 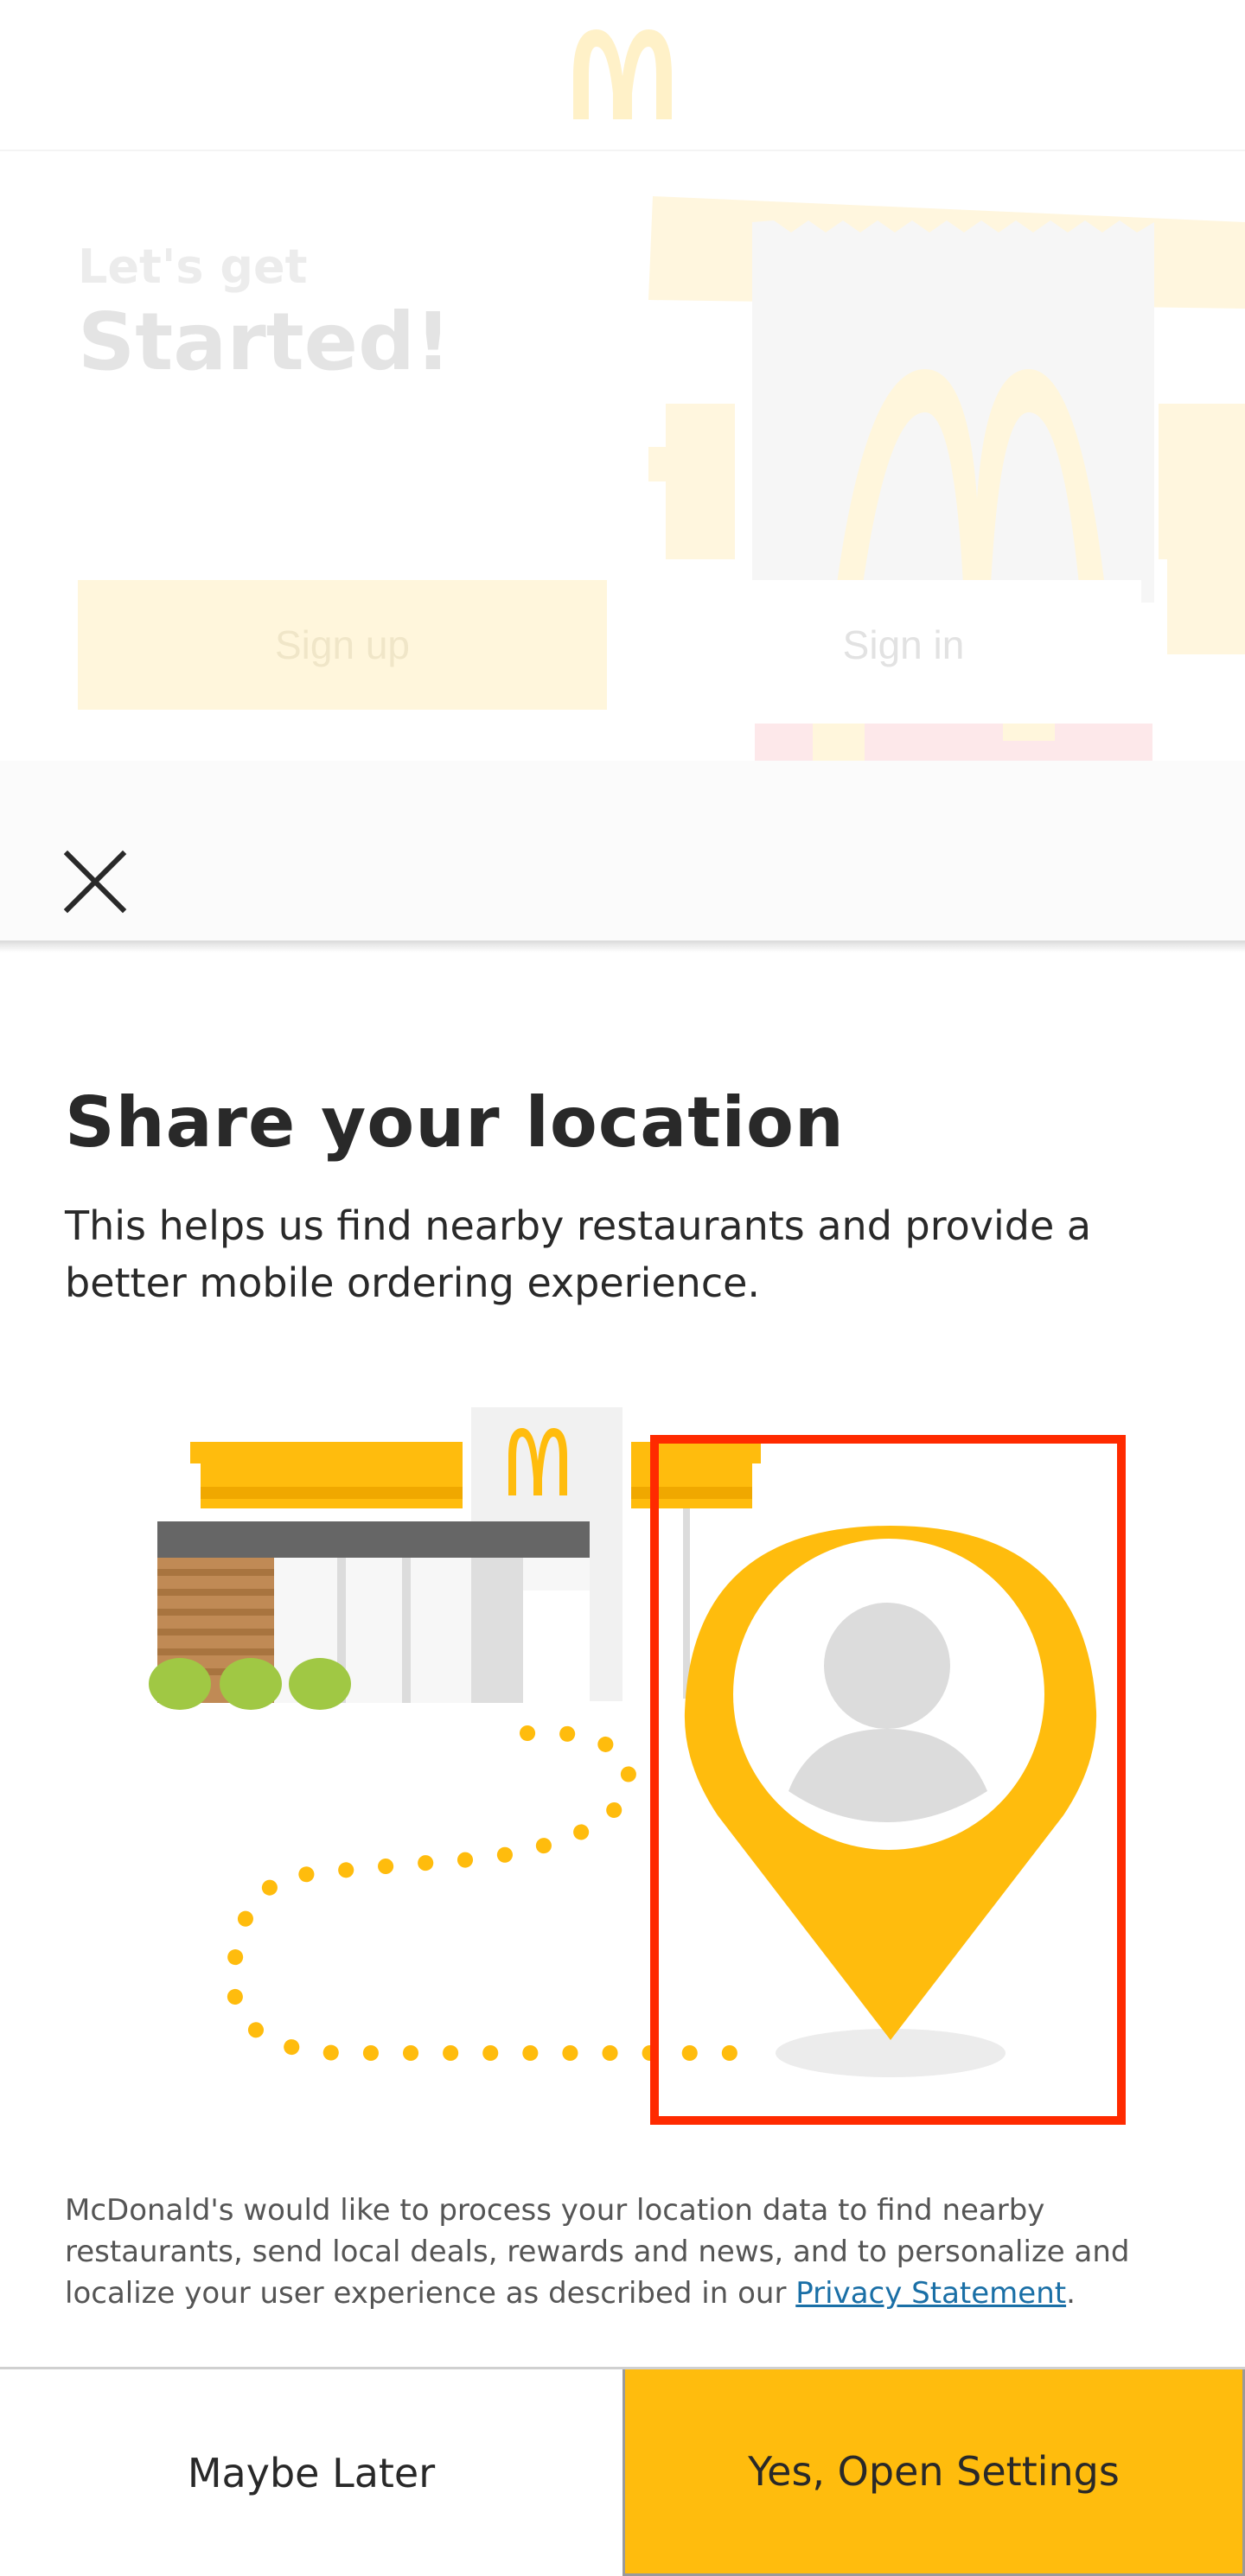 I want to click on modal-divider, so click(x=622, y=946).